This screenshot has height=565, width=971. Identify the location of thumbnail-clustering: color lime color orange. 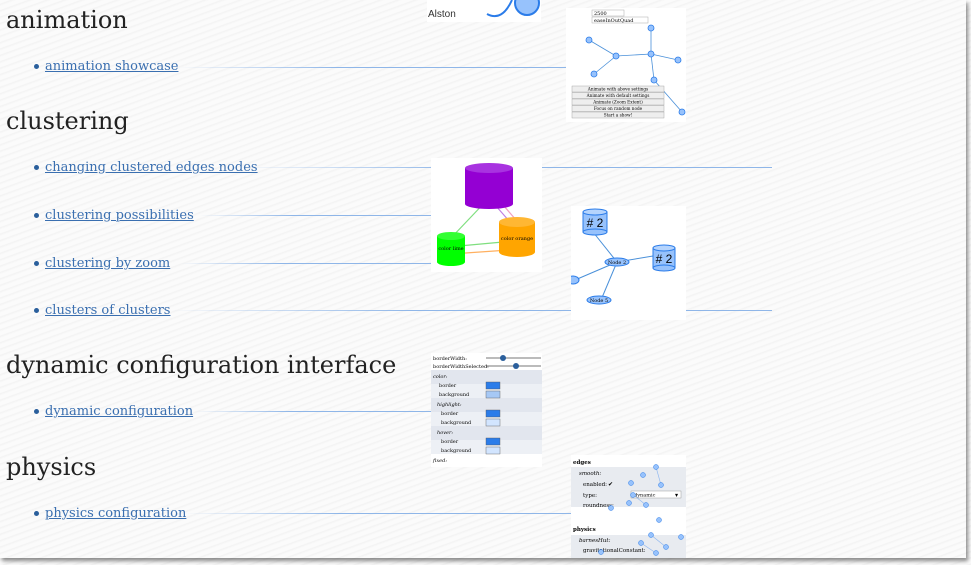
(486, 215).